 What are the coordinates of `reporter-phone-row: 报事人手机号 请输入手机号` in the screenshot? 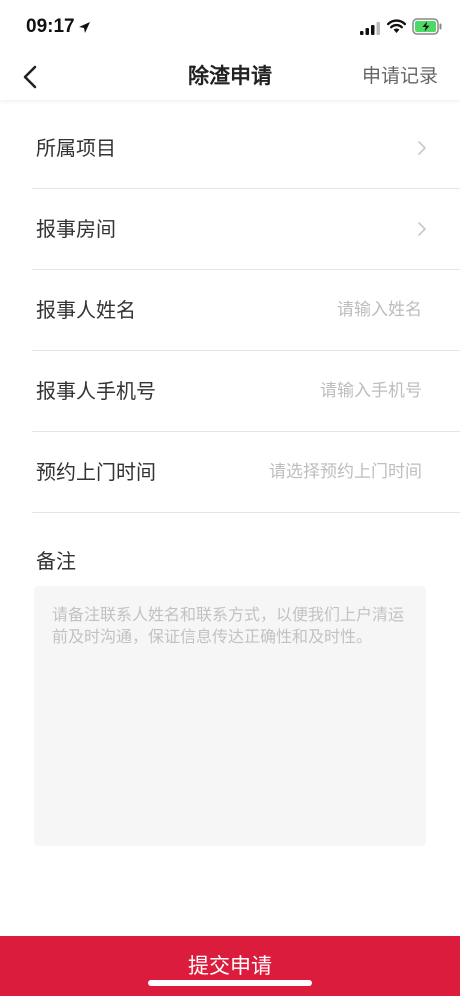 It's located at (246, 391).